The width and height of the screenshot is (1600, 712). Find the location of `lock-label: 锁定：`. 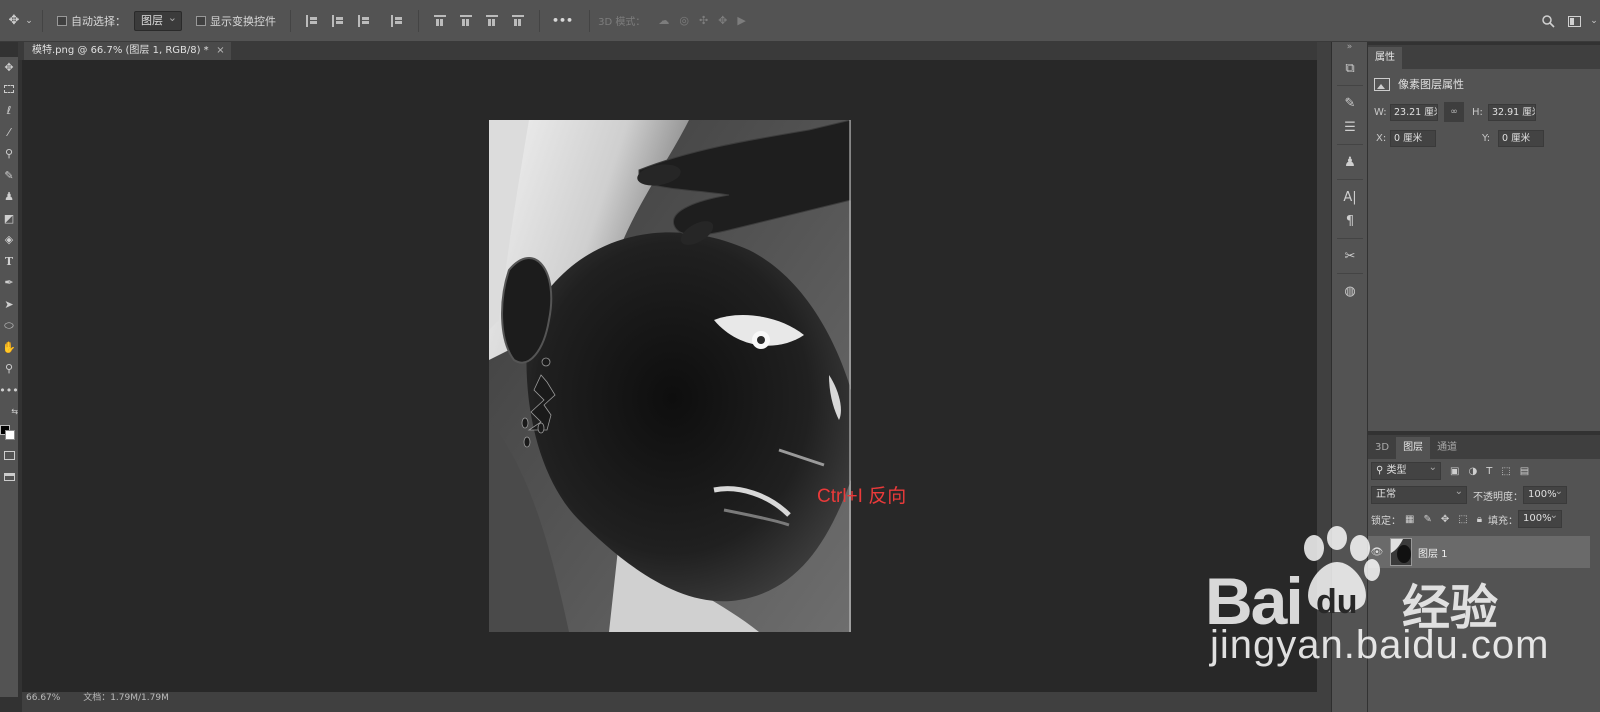

lock-label: 锁定： is located at coordinates (1386, 521).